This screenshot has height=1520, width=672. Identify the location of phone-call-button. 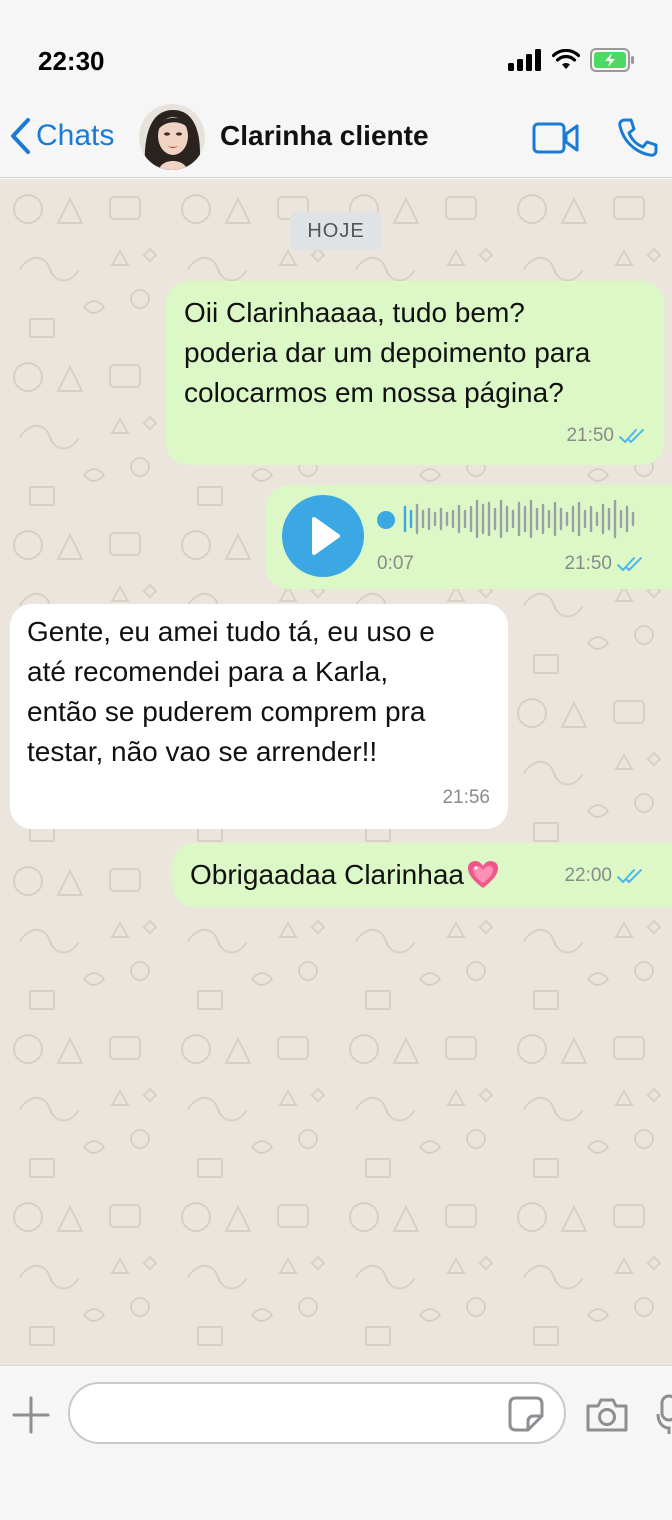
(637, 139).